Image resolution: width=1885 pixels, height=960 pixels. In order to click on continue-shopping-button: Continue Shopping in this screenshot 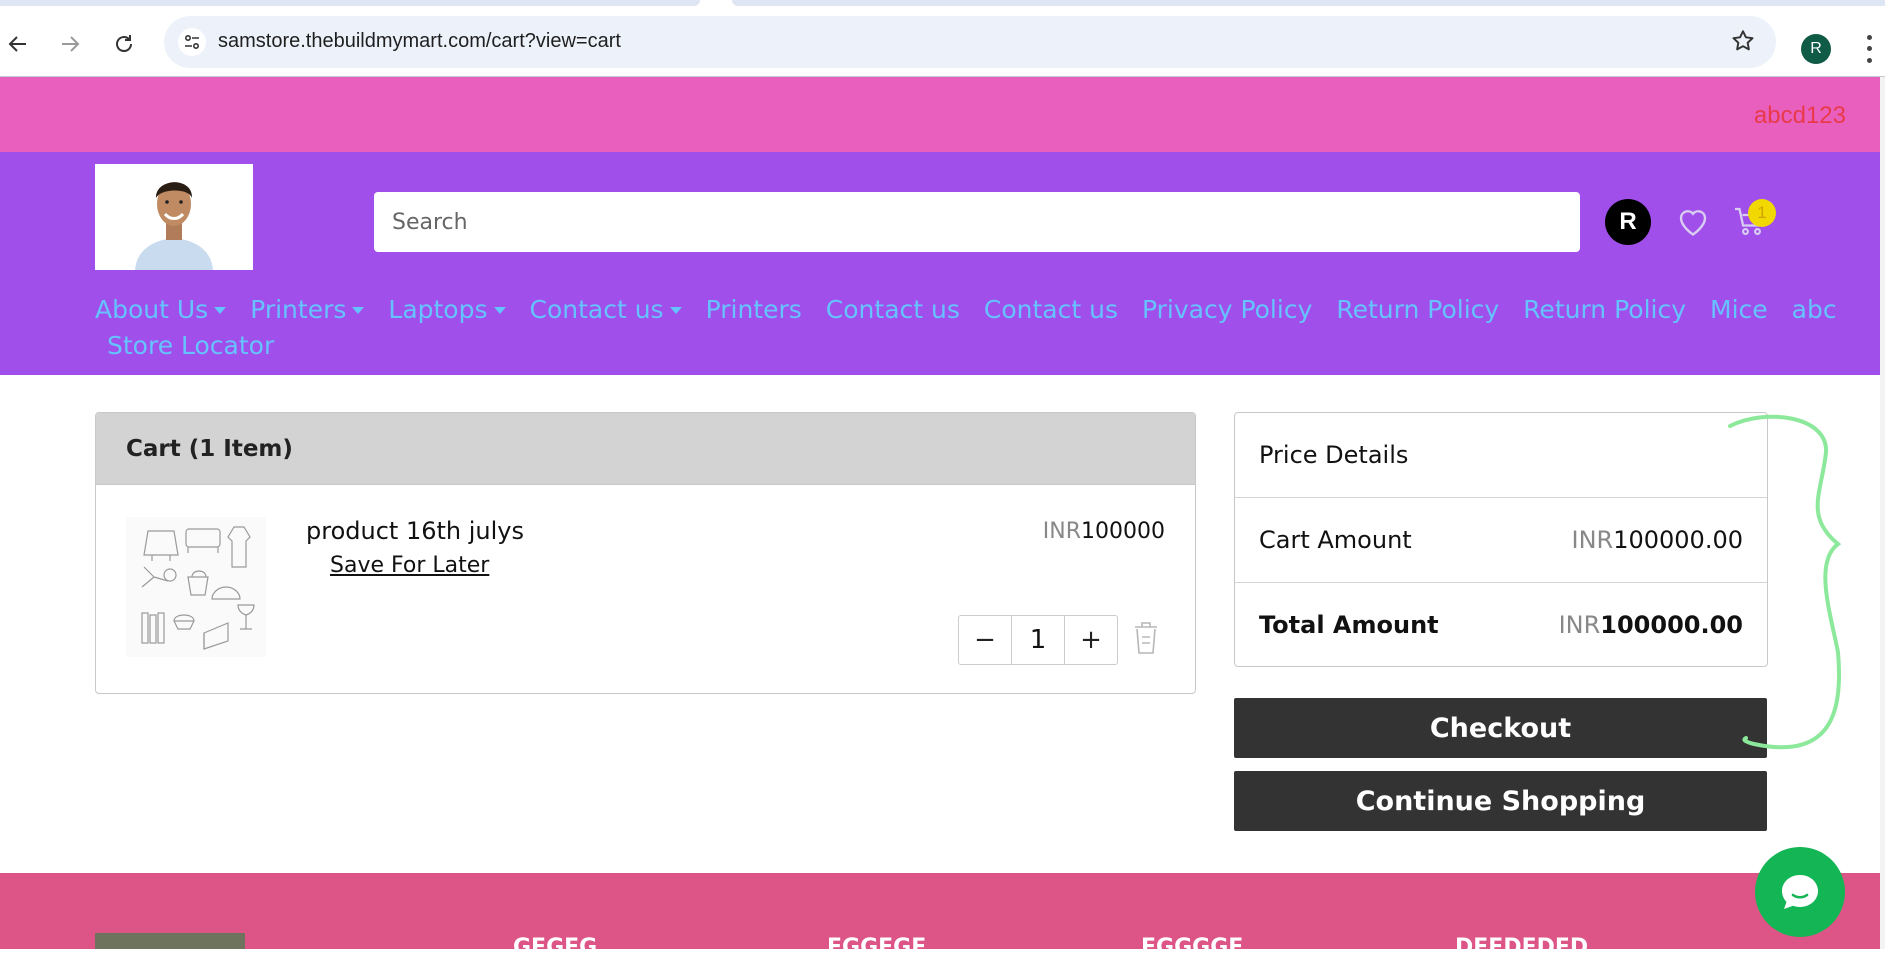, I will do `click(1500, 801)`.